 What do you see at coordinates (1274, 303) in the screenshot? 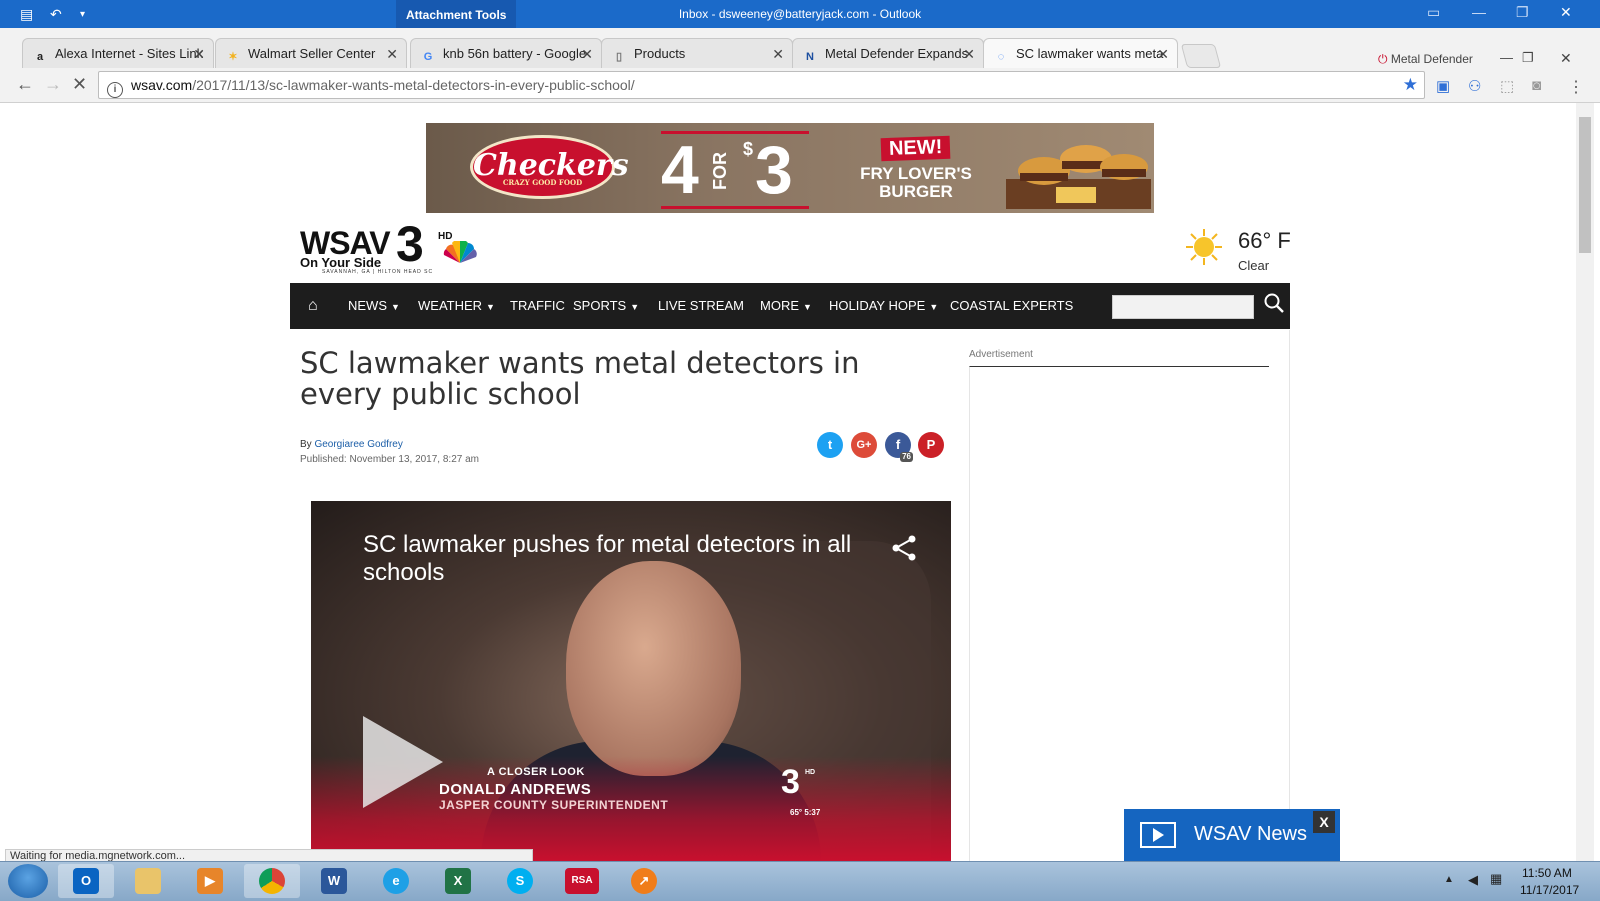
I see `search-icon` at bounding box center [1274, 303].